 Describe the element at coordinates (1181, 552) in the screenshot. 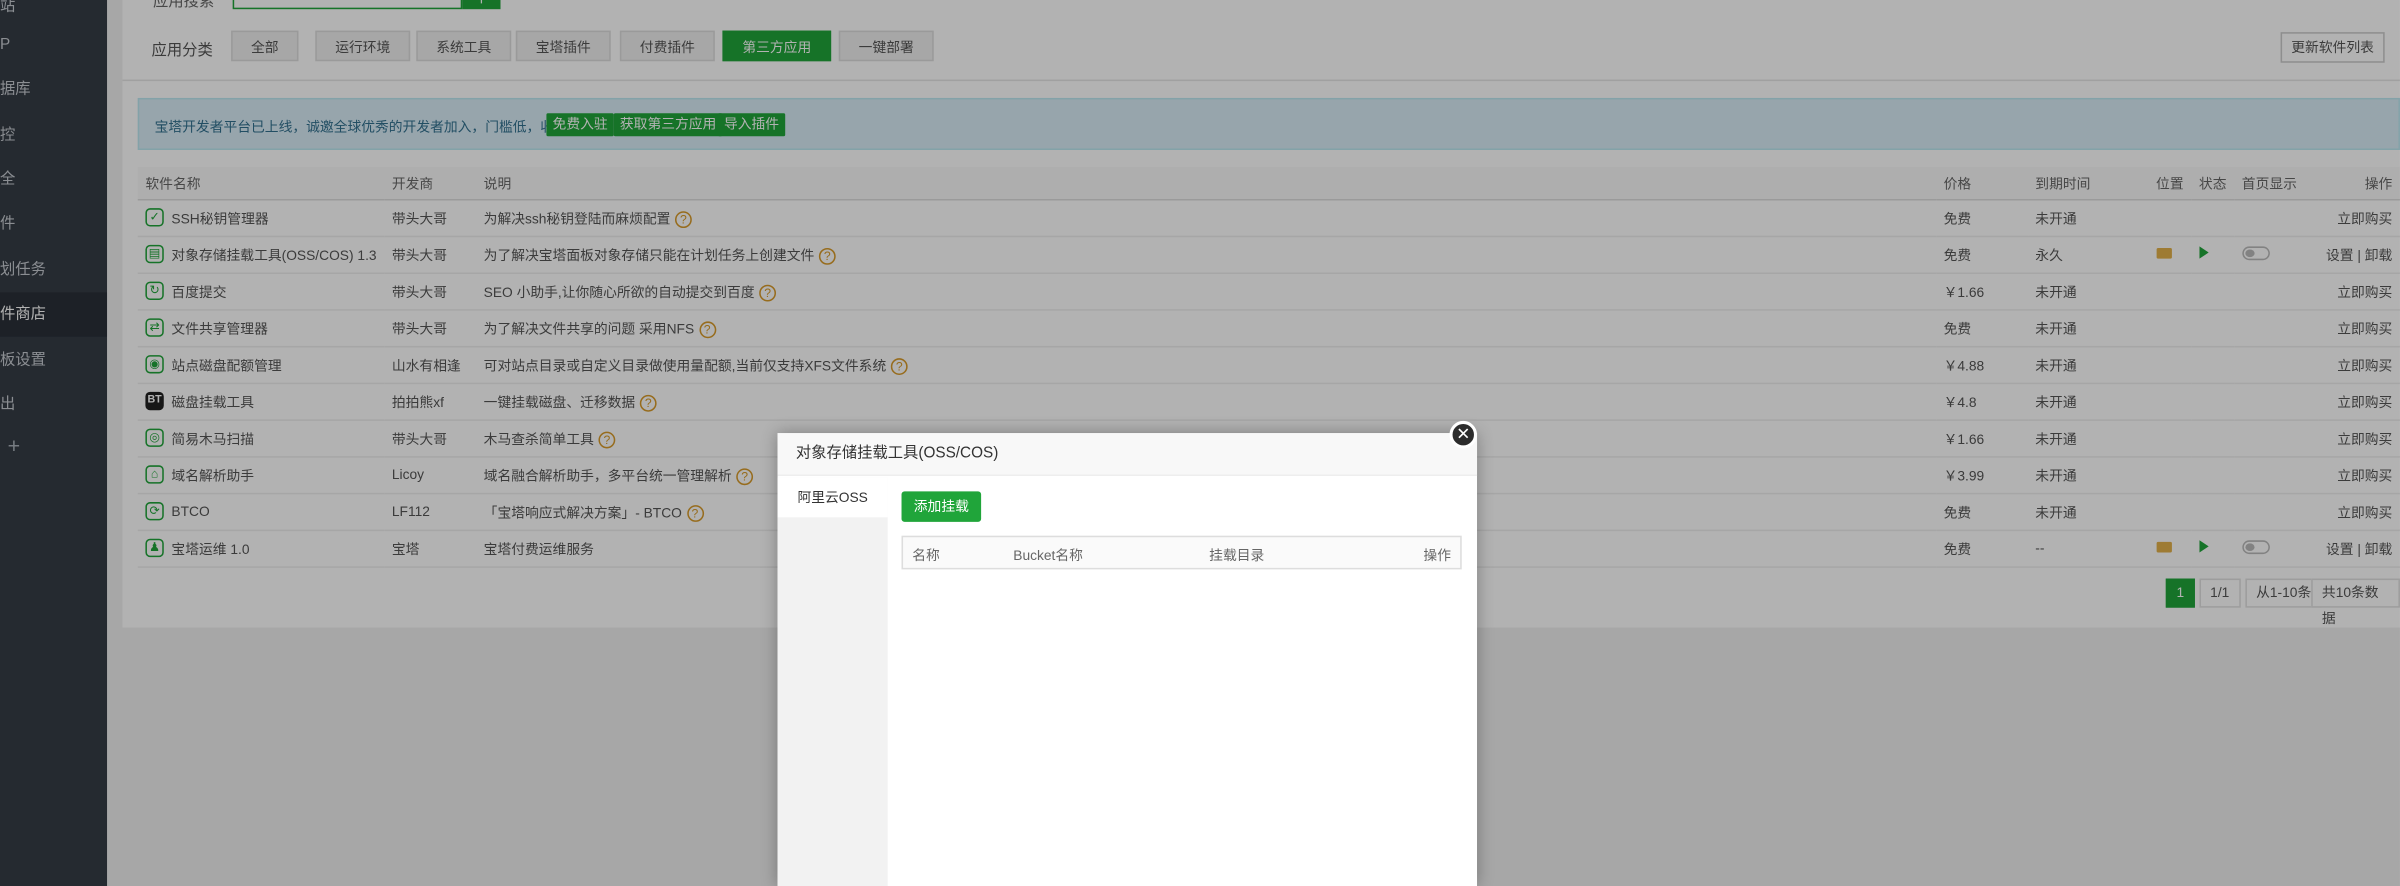

I see `mount-table-header: 名称 Bucket名称 挂载目录 操作` at that location.